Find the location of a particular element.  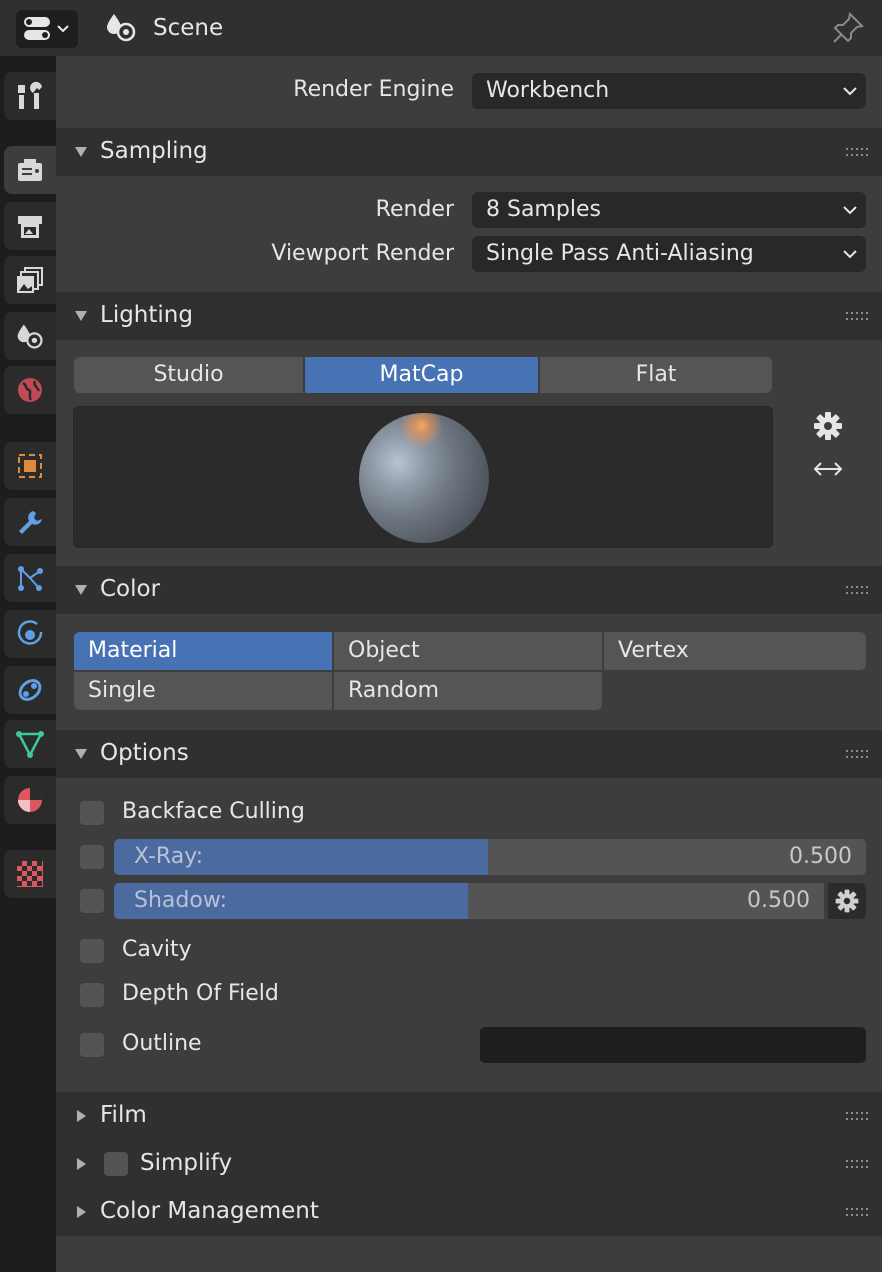

color-panel-header: Color is located at coordinates (469, 590).